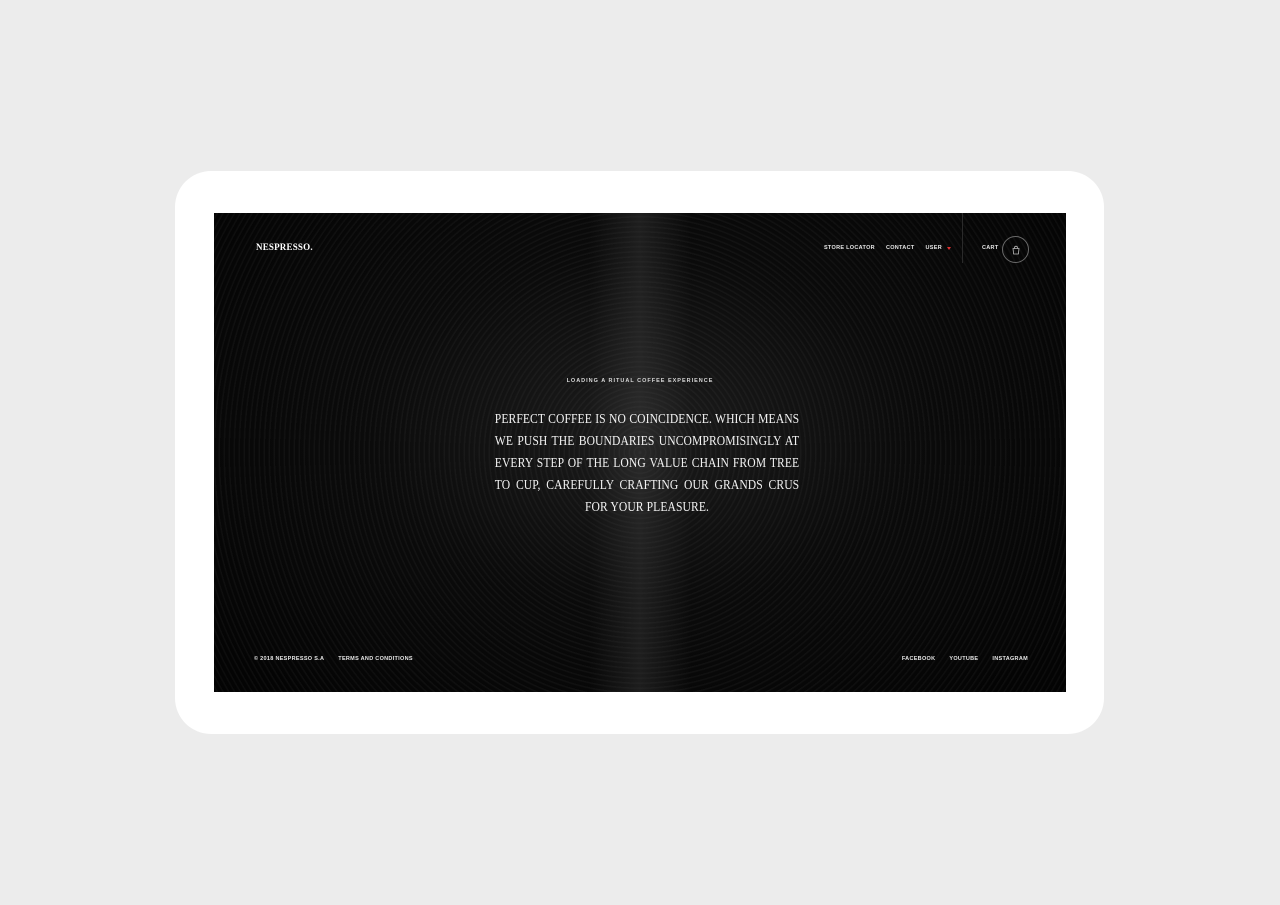 This screenshot has width=1280, height=905. I want to click on nespresso-logo: NESPRESSO., so click(284, 247).